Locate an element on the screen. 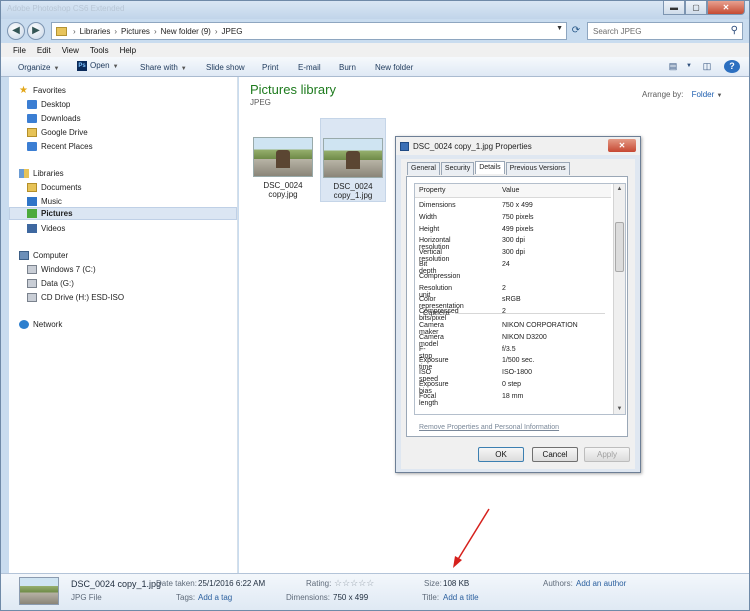 Image resolution: width=750 pixels, height=611 pixels. menu-help: Help is located at coordinates (128, 50).